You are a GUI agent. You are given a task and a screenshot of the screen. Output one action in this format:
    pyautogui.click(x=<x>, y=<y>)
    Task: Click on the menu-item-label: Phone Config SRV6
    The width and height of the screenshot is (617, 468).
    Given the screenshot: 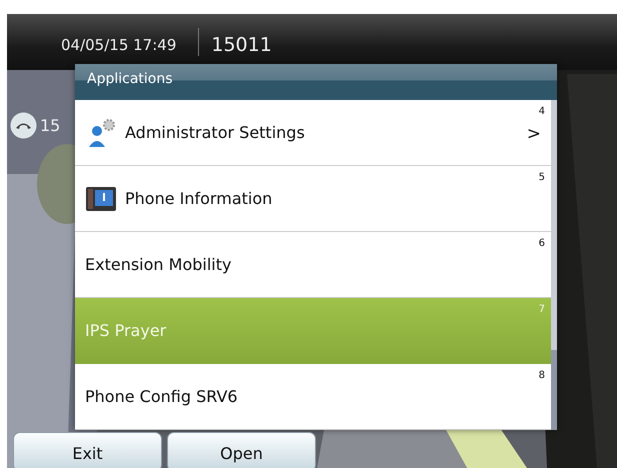 What is the action you would take?
    pyautogui.click(x=161, y=397)
    